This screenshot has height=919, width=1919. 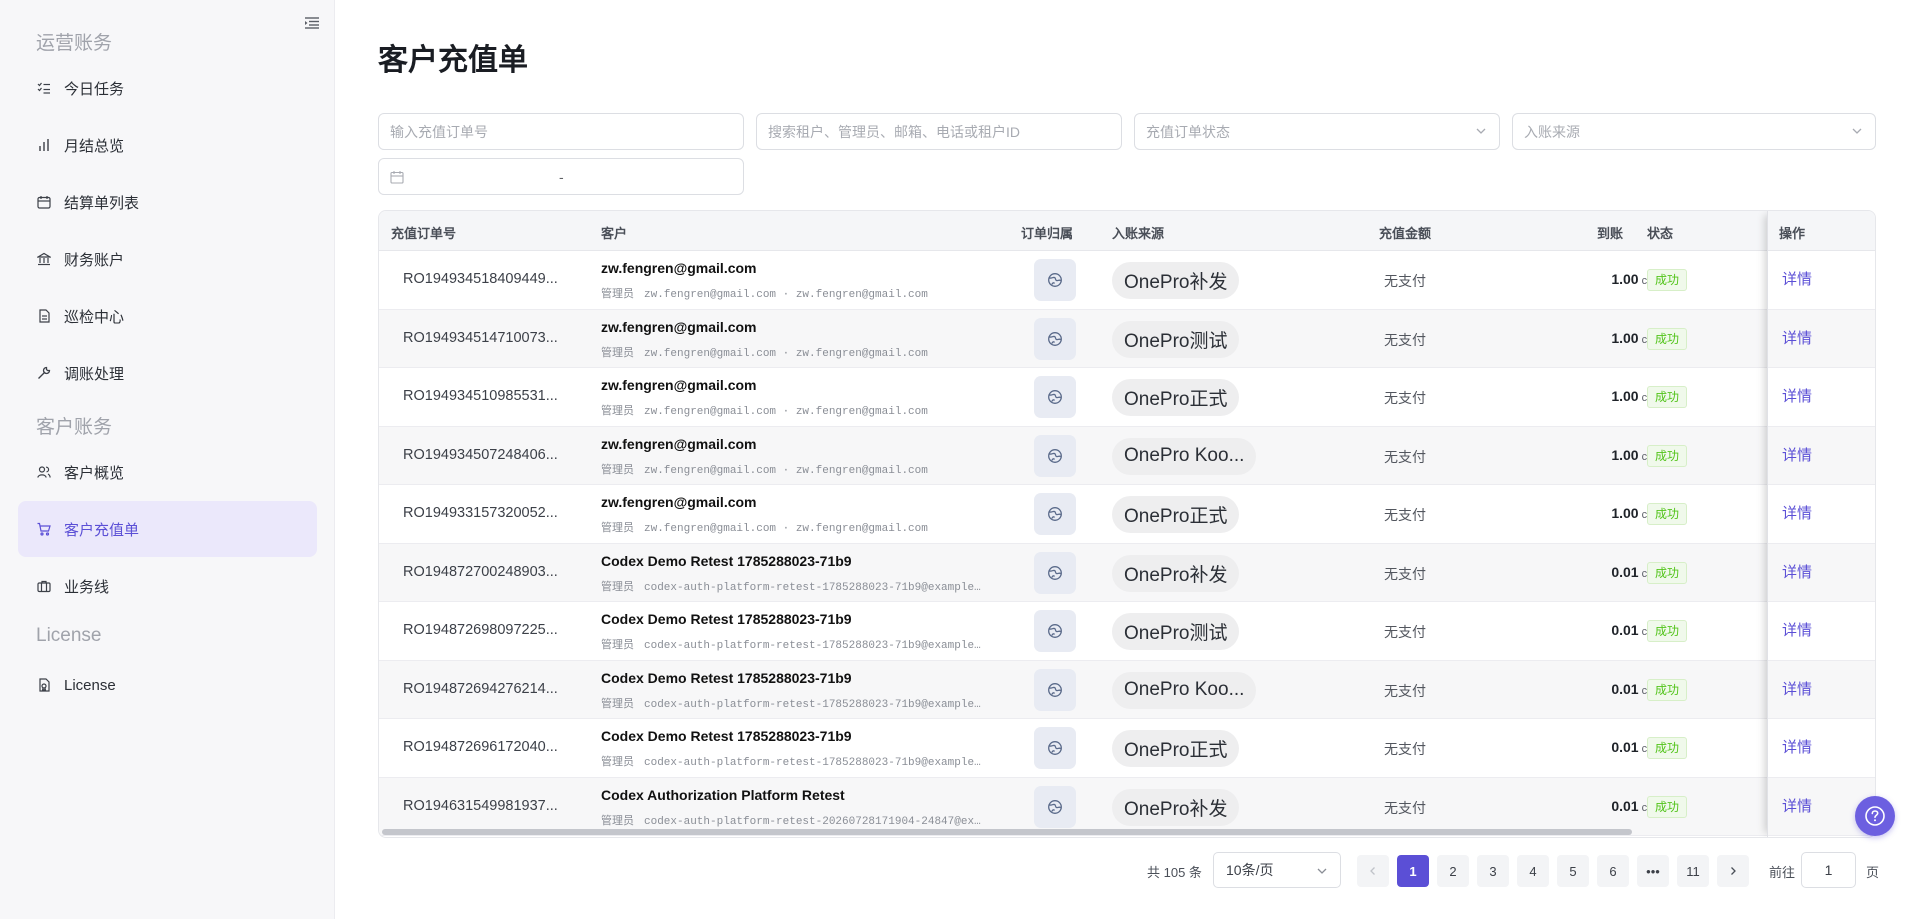 What do you see at coordinates (167, 88) in the screenshot?
I see `sidebar-item-today-tasks: 今日任务` at bounding box center [167, 88].